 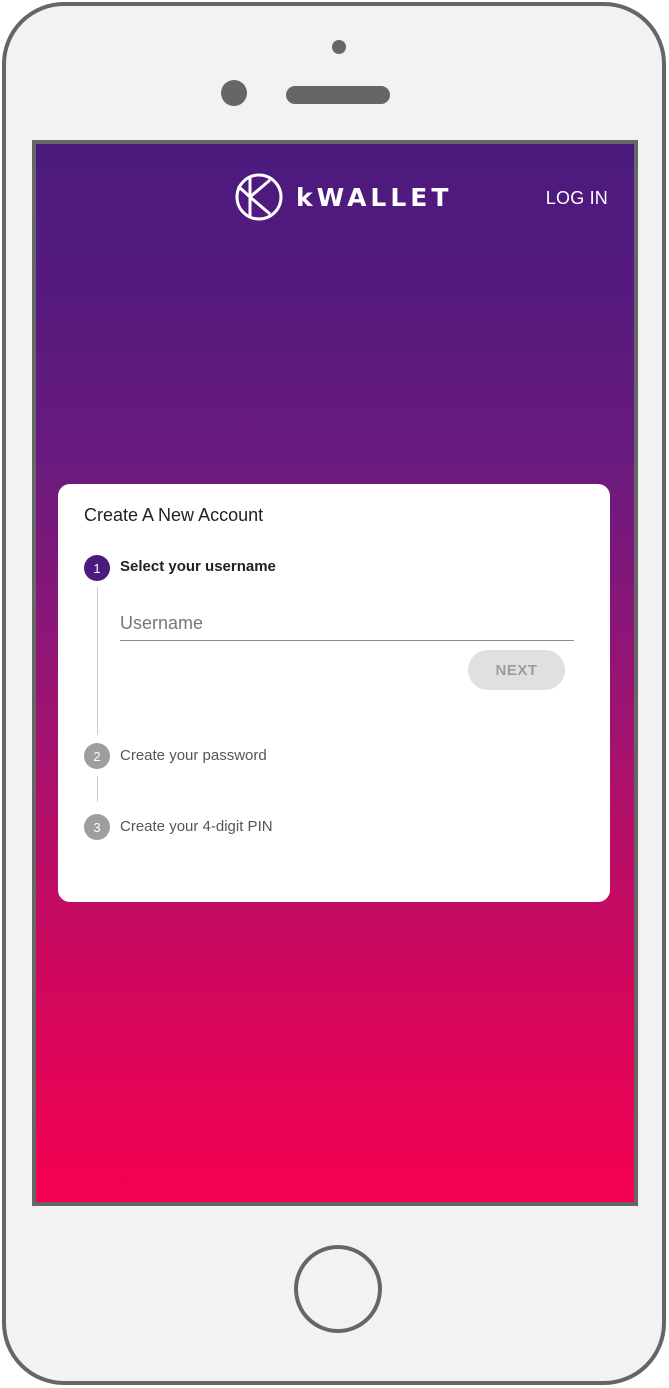 What do you see at coordinates (347, 626) in the screenshot?
I see `username-input` at bounding box center [347, 626].